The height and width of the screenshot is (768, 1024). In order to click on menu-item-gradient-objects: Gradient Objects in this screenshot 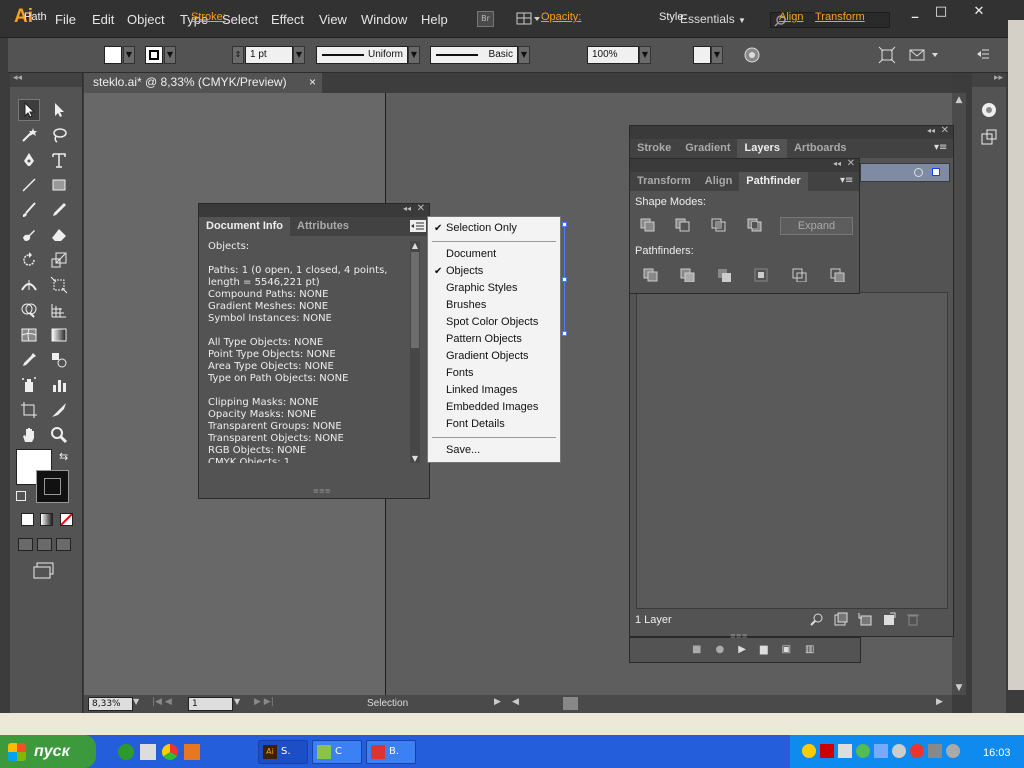, I will do `click(487, 356)`.